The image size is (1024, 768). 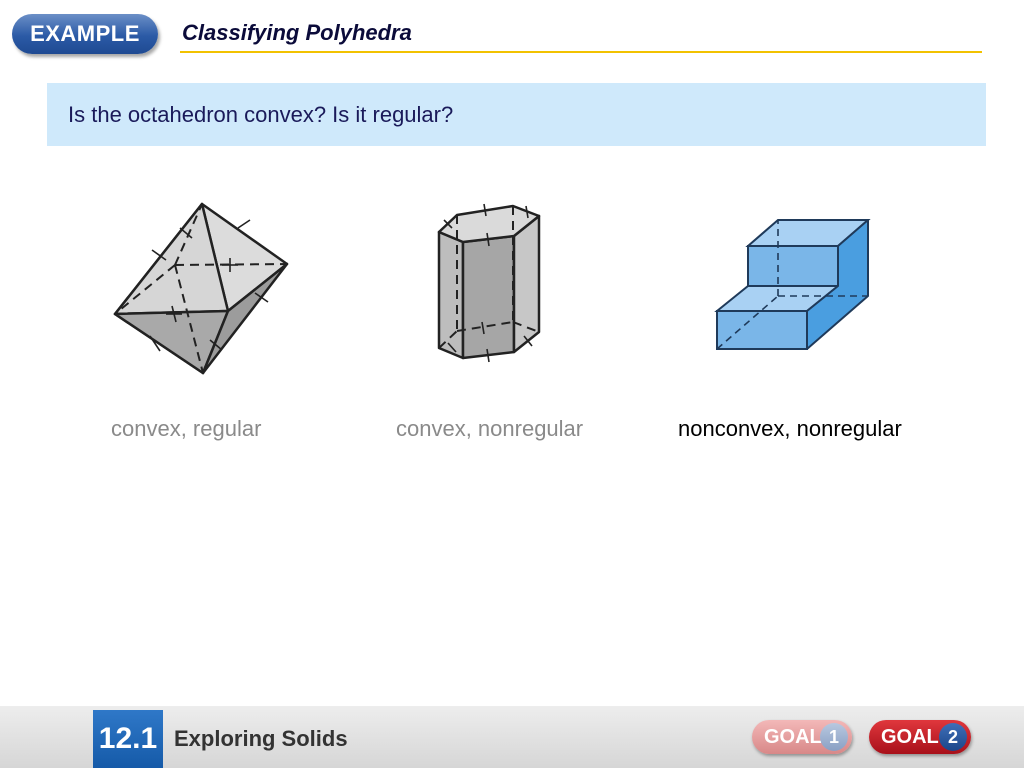 I want to click on example-badge: EXAMPLE, so click(x=85, y=34).